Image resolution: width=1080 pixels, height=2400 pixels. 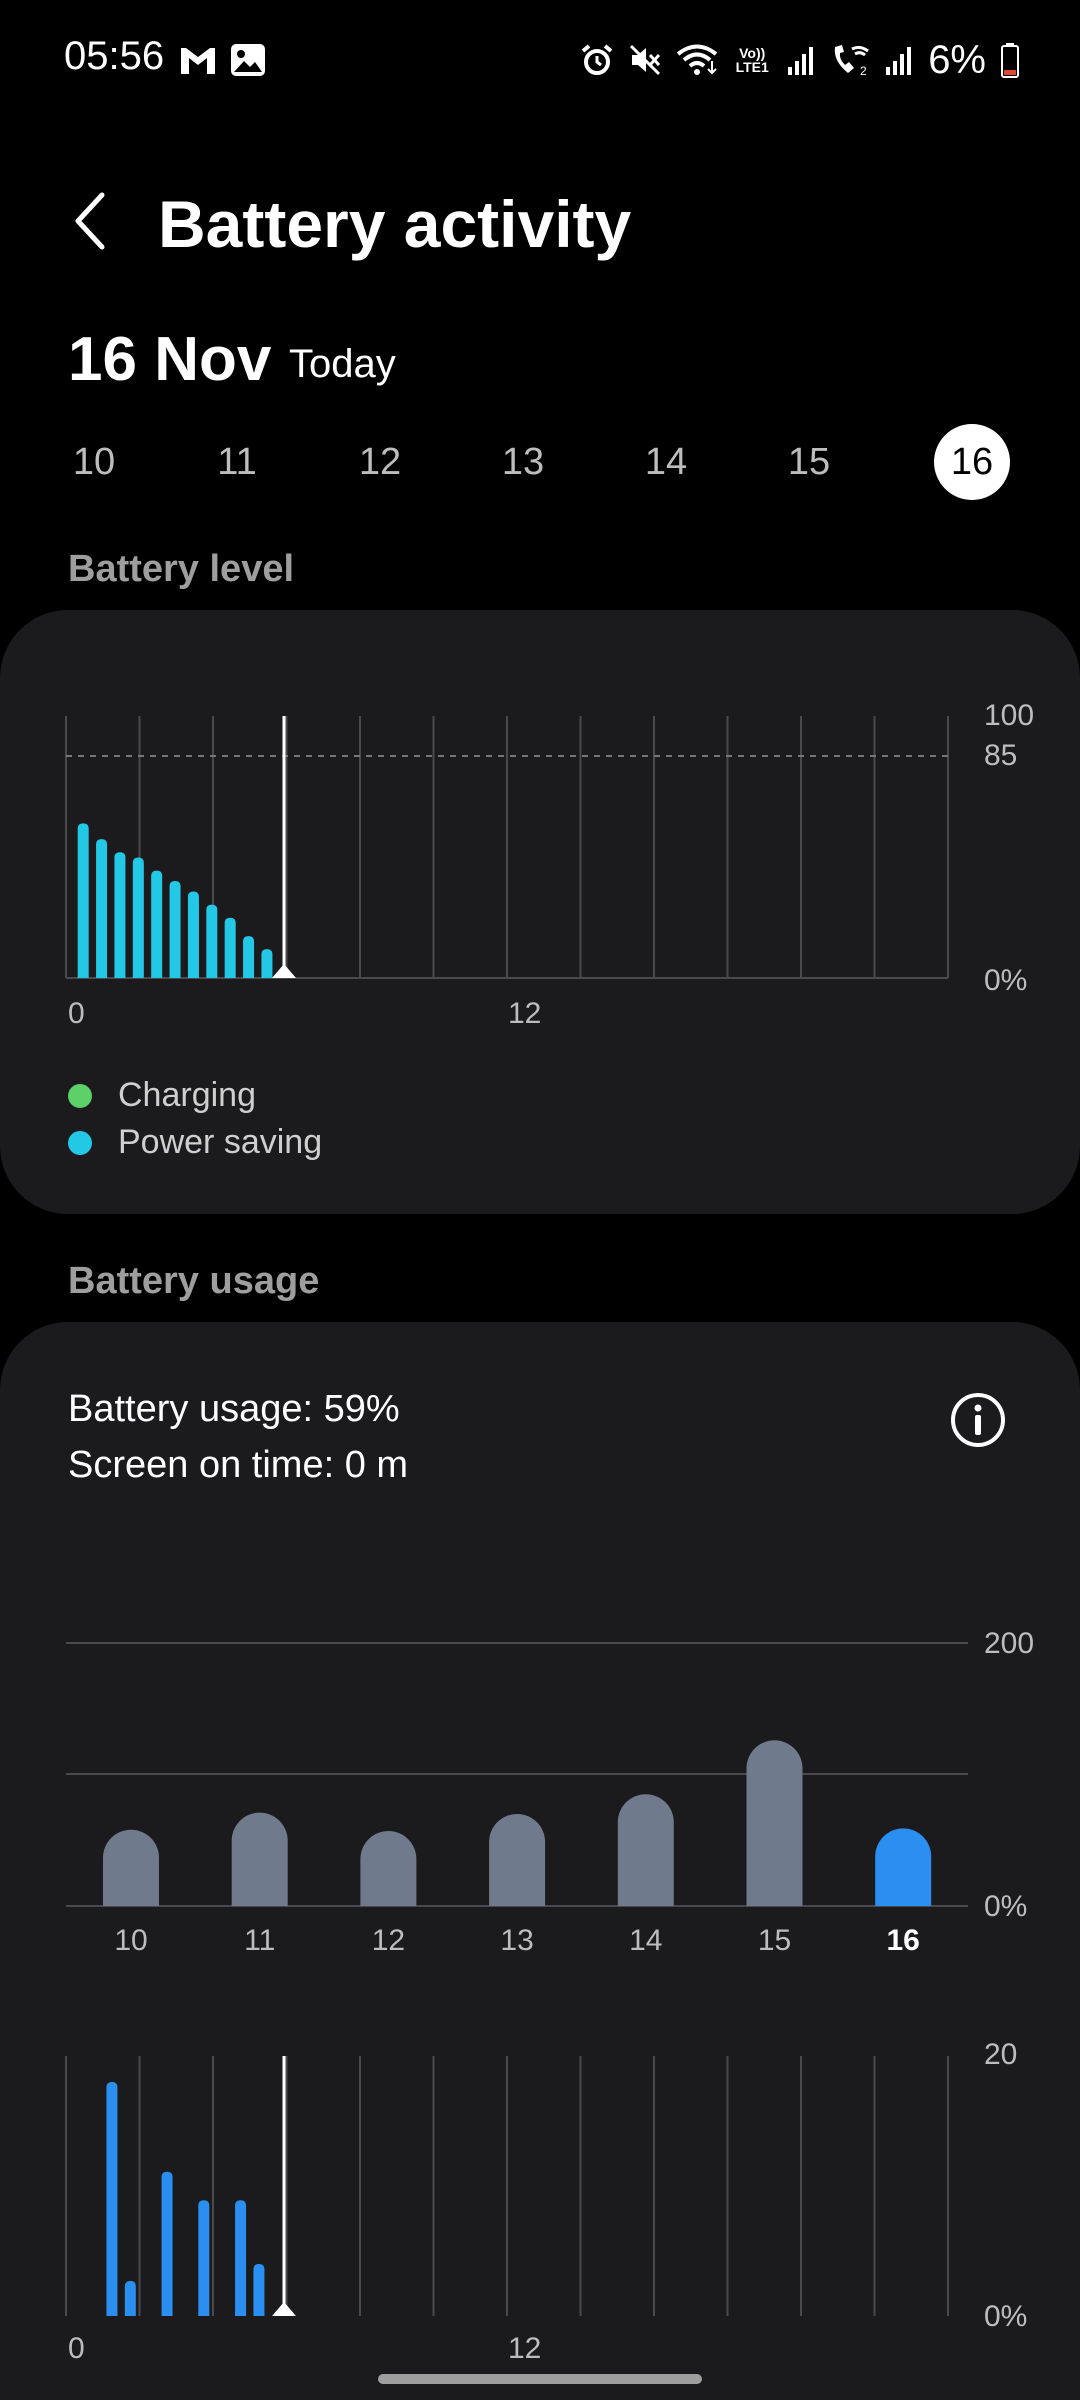 What do you see at coordinates (899, 60) in the screenshot?
I see `signal-2-icon` at bounding box center [899, 60].